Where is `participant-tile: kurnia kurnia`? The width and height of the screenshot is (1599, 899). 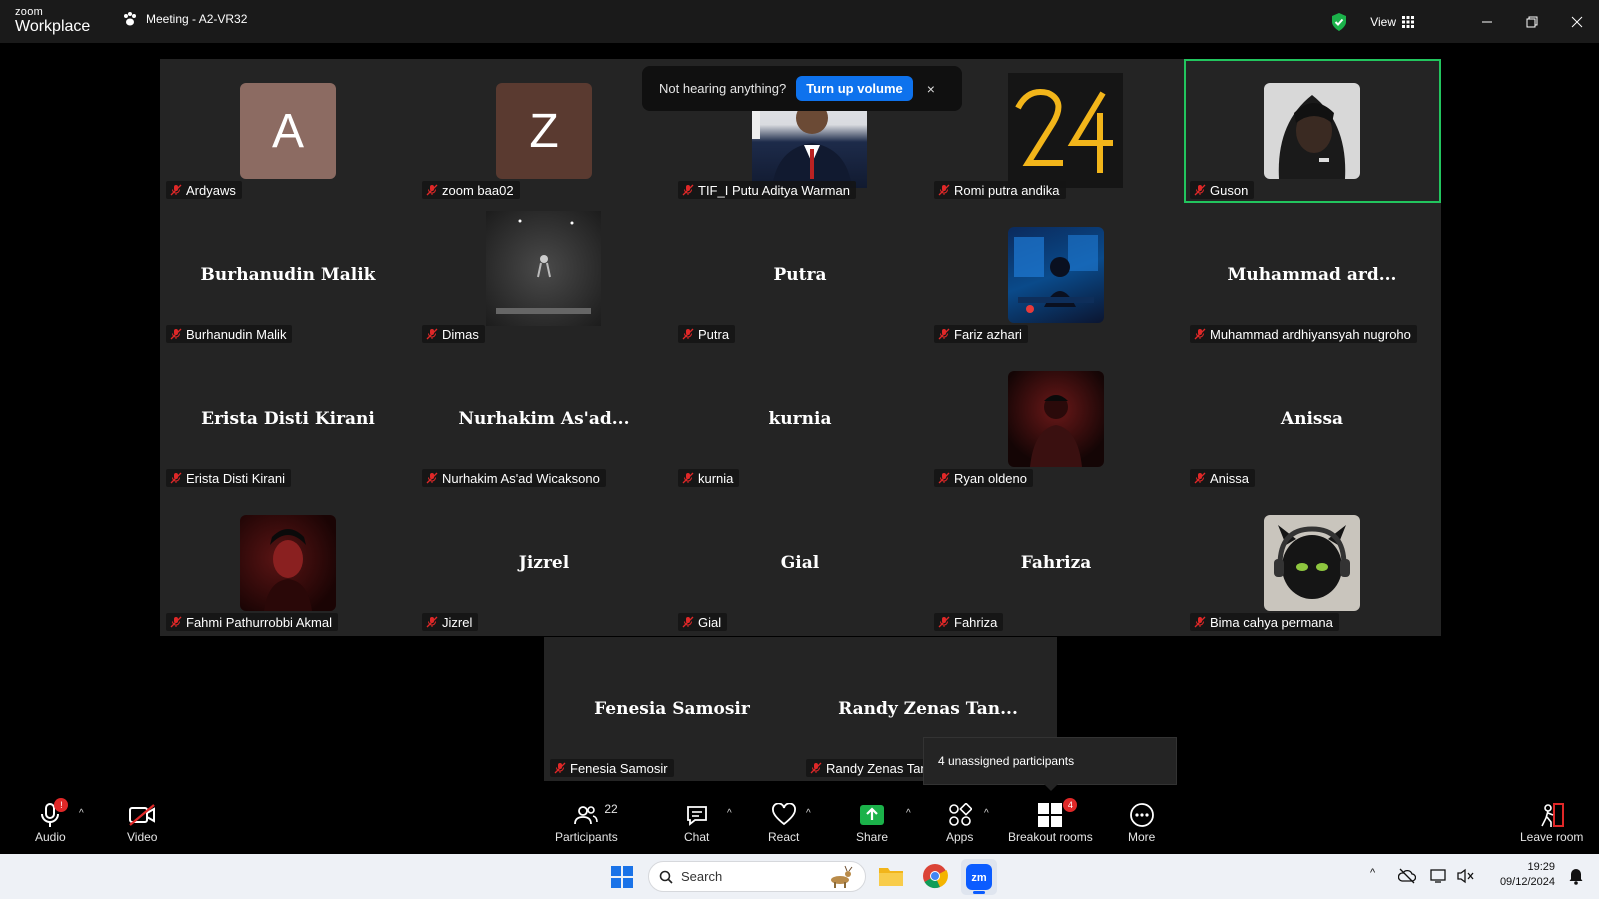
participant-tile: kurnia kurnia is located at coordinates (800, 419).